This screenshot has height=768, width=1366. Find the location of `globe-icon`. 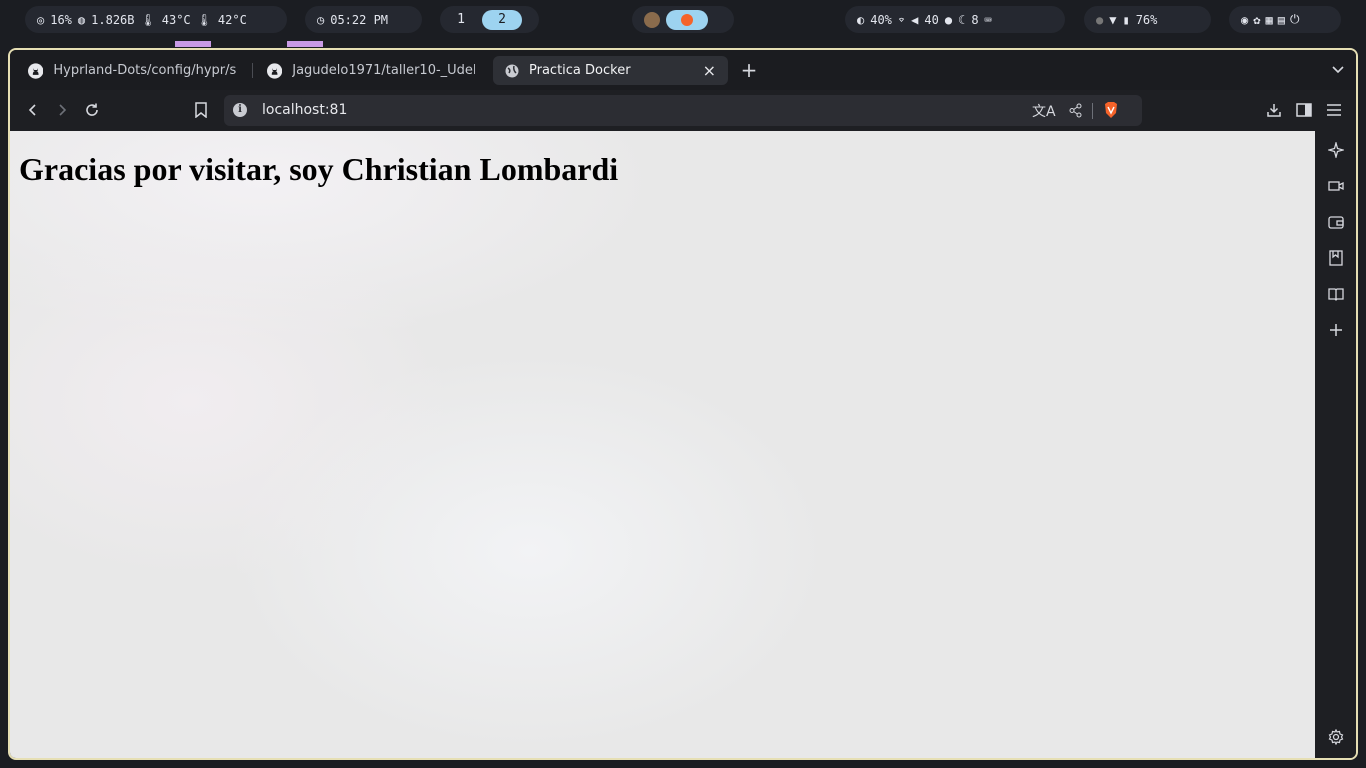

globe-icon is located at coordinates (512, 70).